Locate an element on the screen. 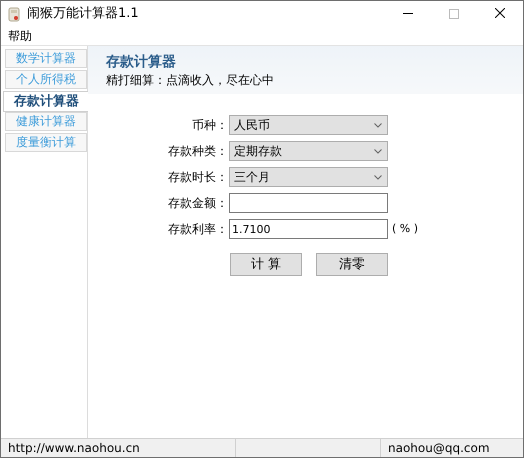  dropdown: 三个月 is located at coordinates (308, 177).